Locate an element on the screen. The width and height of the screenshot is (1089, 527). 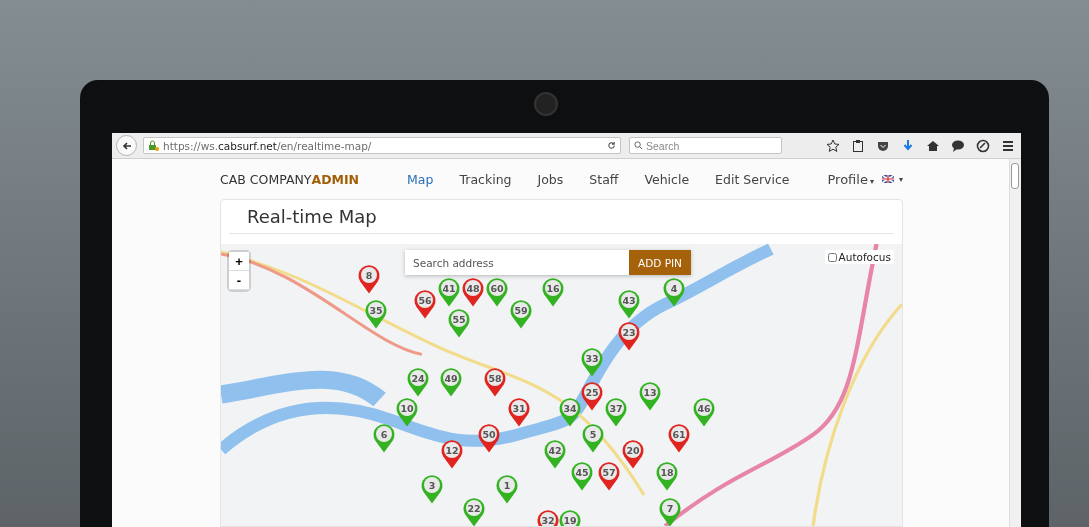
nav-link: Tracking is located at coordinates (485, 179).